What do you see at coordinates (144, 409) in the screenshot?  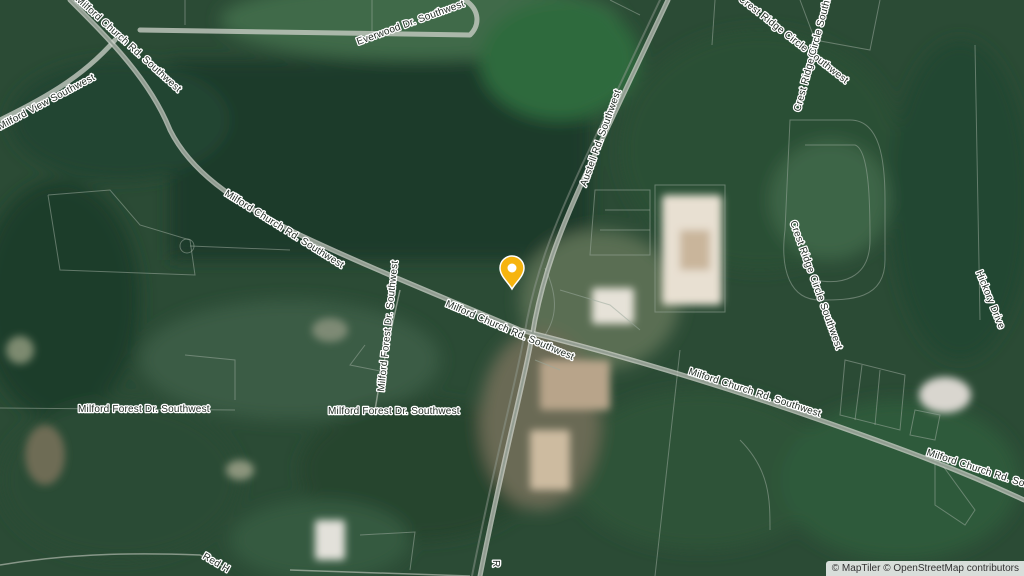 I see `road-label-milford-forest-1: Milford Forest Dr. Southwest` at bounding box center [144, 409].